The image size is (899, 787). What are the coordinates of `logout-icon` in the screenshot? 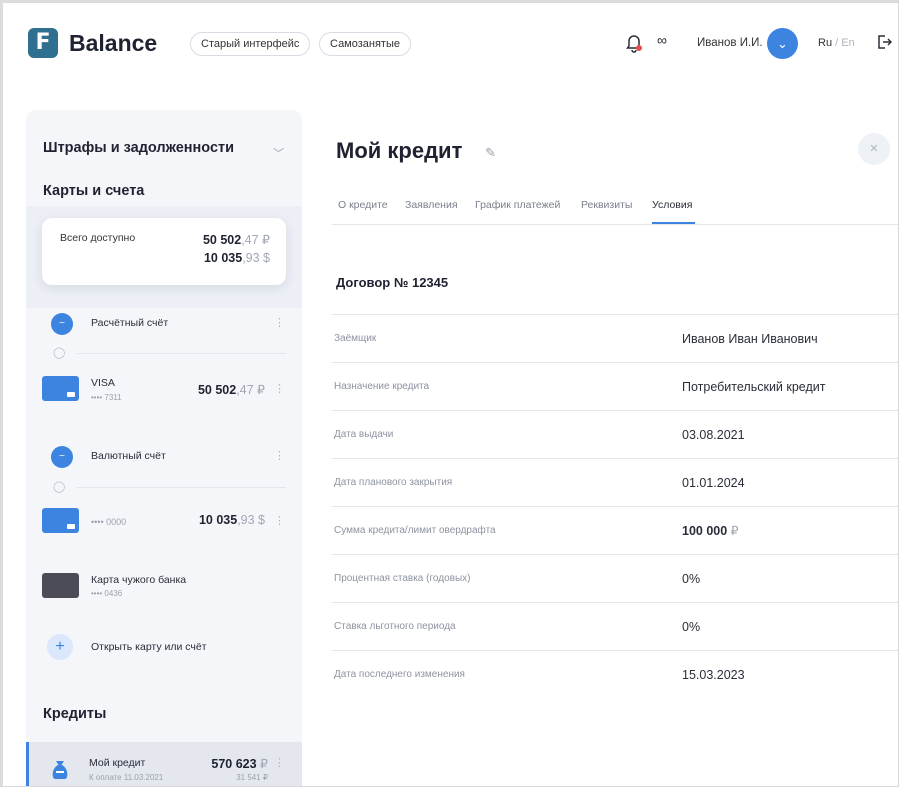 It's located at (884, 42).